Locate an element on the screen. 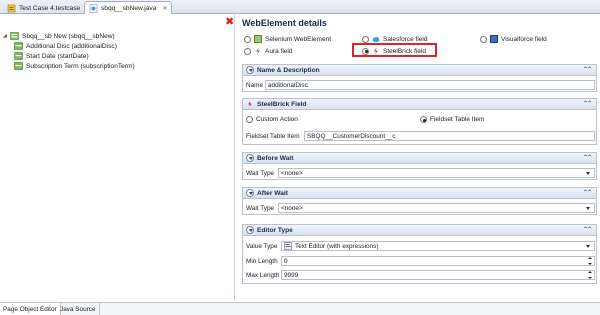 This screenshot has width=600, height=315. tree-item-label: Additional Disc (additionalDisc) is located at coordinates (71, 46).